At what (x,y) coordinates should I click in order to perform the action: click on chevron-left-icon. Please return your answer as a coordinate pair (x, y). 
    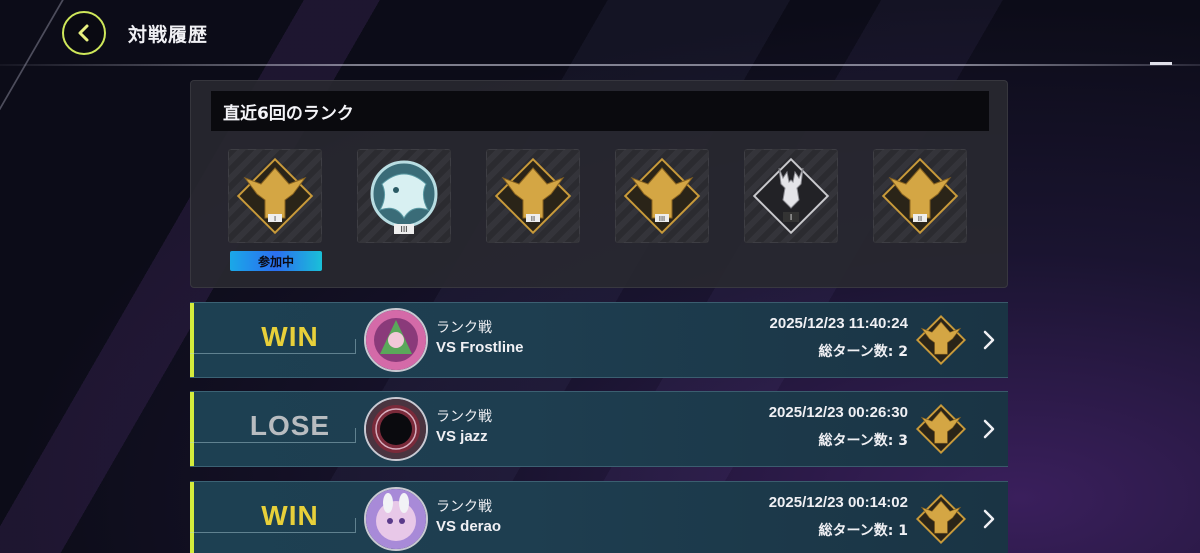
    Looking at the image, I should click on (83, 33).